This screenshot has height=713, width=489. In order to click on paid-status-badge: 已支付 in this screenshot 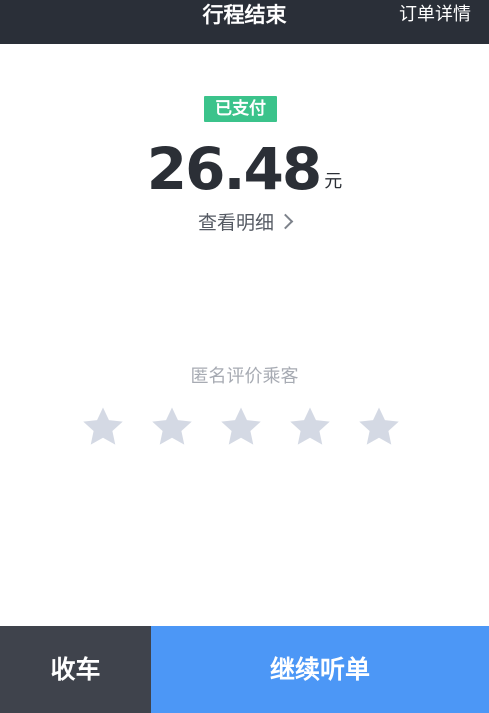, I will do `click(240, 109)`.